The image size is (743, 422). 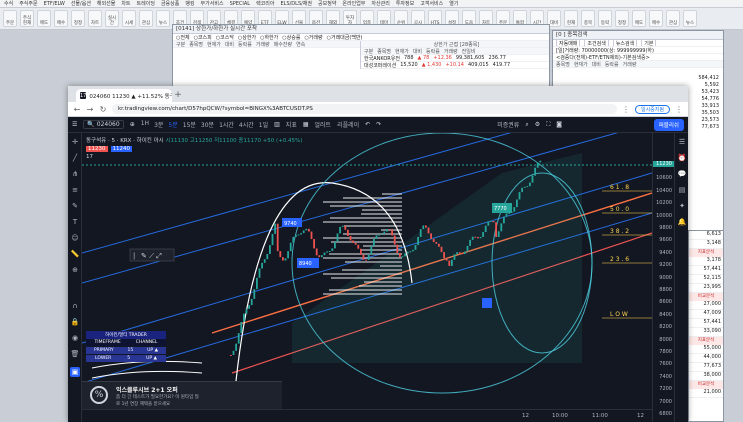 I want to click on table-row: 대성코퍼레이션 15,520 ▲ 1,430 +10.14 409,015 419.77, so click(x=455, y=65).